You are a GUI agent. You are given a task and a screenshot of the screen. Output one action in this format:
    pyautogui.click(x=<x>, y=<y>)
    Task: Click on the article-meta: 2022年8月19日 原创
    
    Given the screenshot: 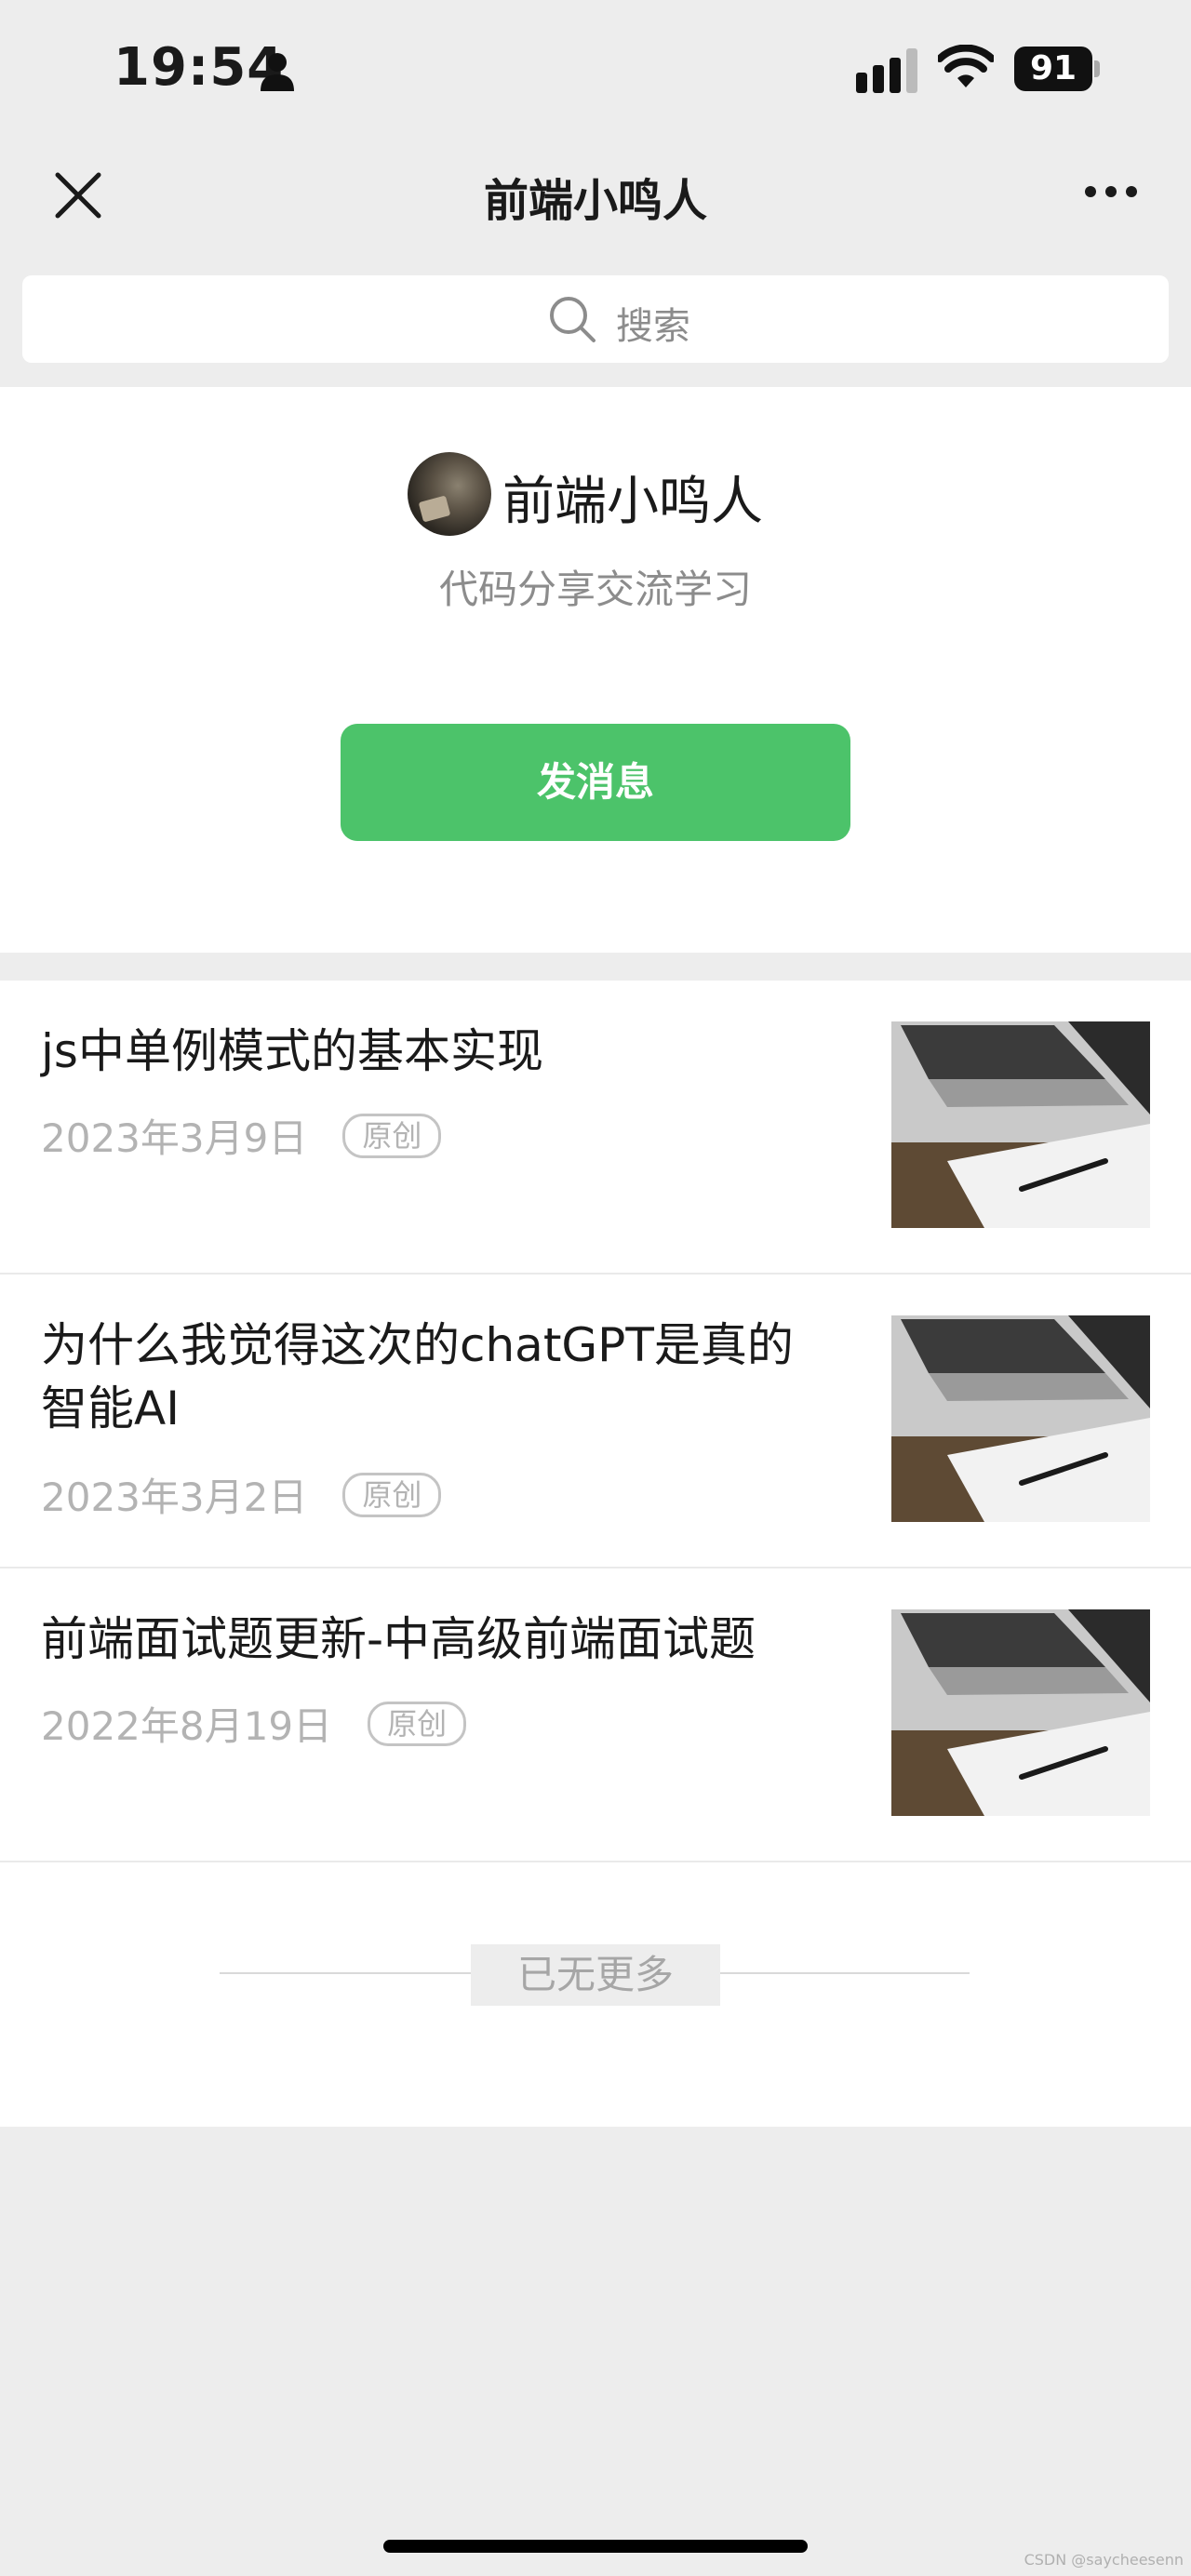 What is the action you would take?
    pyautogui.click(x=254, y=1723)
    